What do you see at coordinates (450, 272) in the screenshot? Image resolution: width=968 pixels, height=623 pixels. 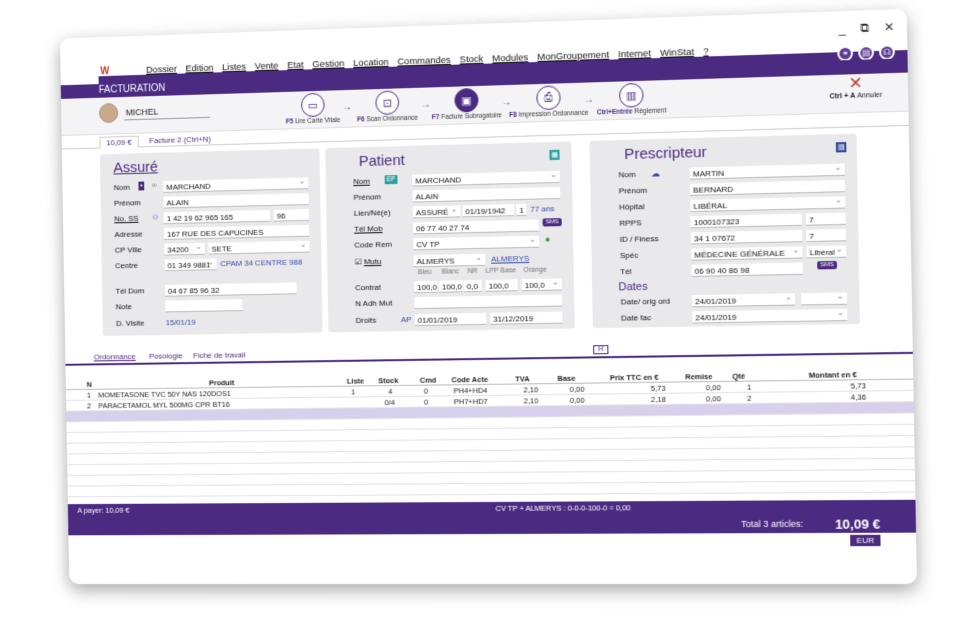 I see `col-blanc: Blanc` at bounding box center [450, 272].